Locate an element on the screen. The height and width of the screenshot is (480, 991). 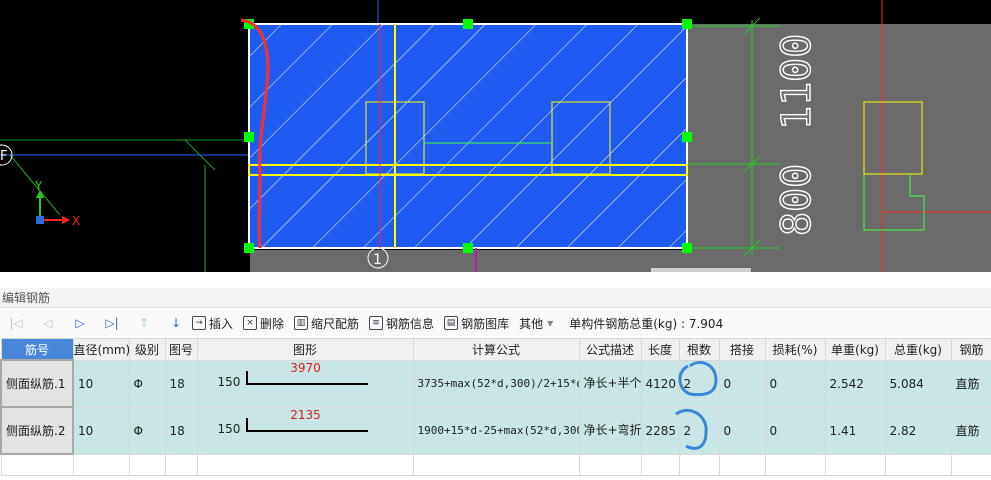
column-header: 图形 is located at coordinates (305, 349).